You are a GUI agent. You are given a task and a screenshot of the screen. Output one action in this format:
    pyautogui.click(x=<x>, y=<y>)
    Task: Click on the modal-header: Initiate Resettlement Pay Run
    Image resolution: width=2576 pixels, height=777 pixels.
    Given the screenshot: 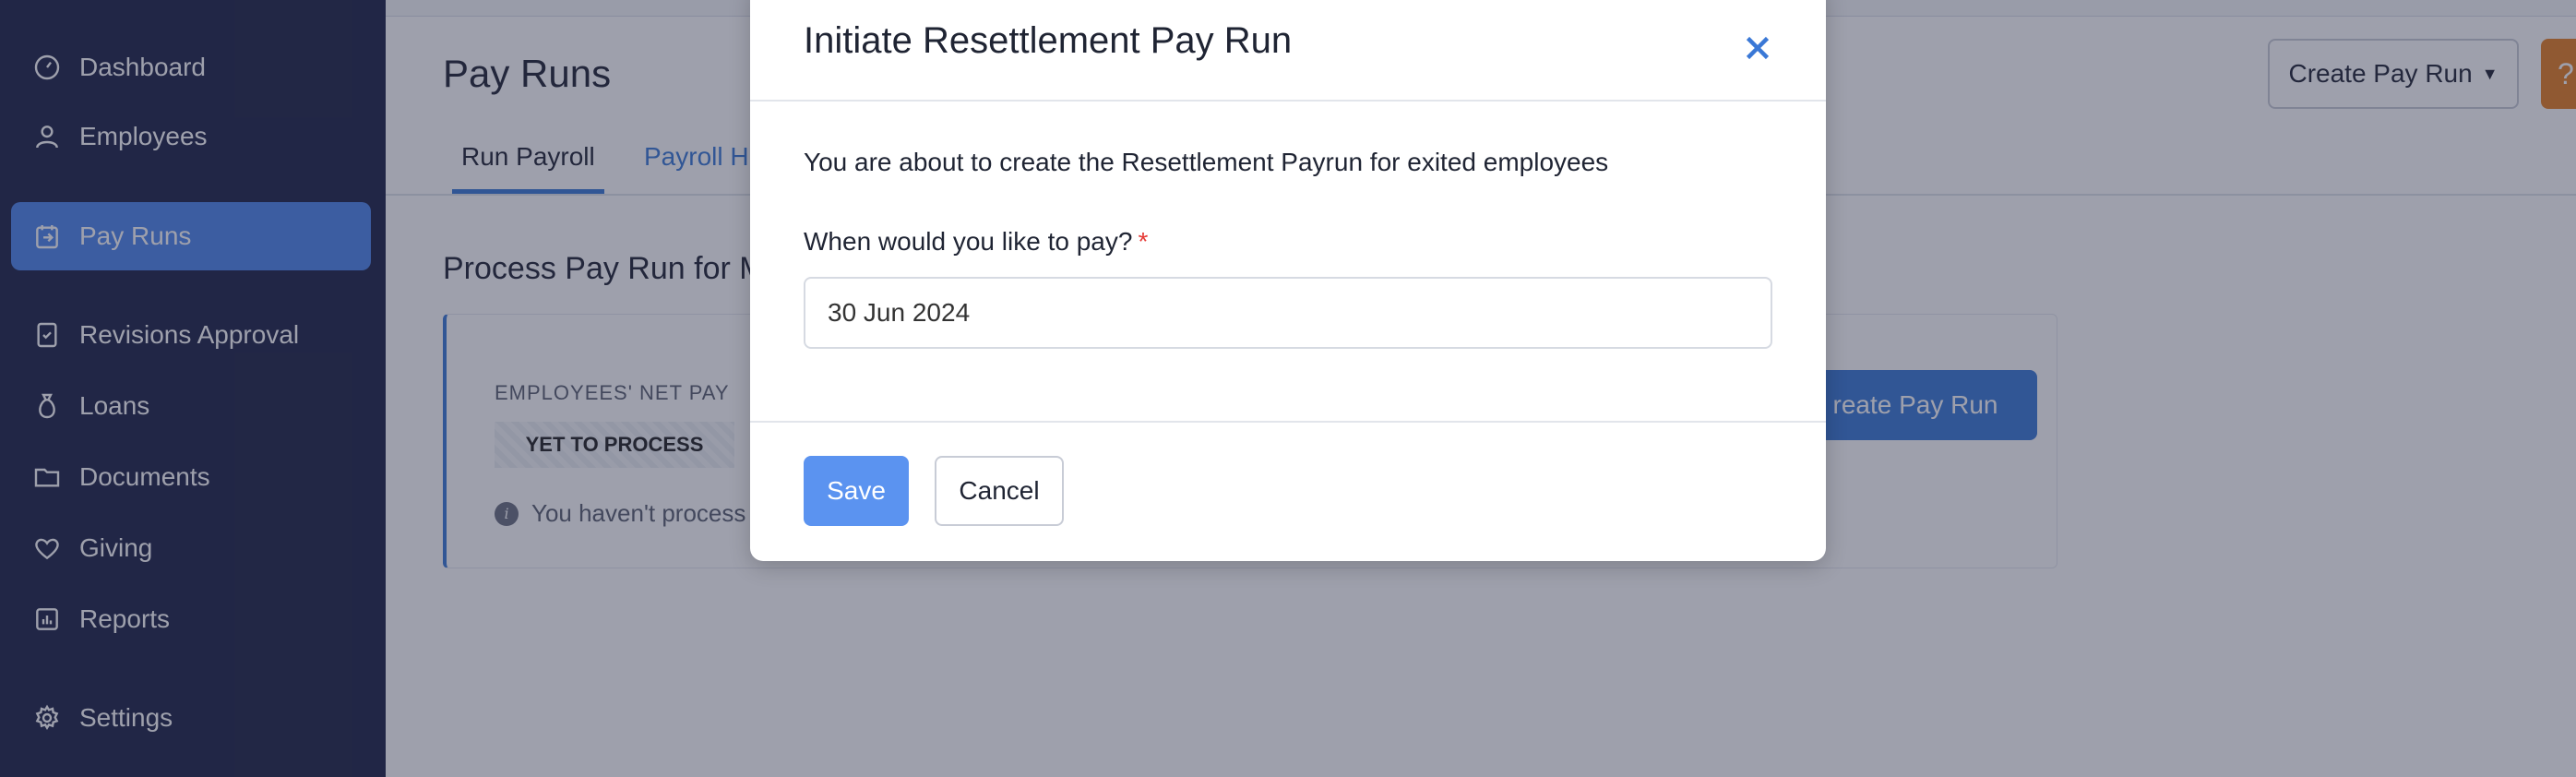 What is the action you would take?
    pyautogui.click(x=1288, y=51)
    